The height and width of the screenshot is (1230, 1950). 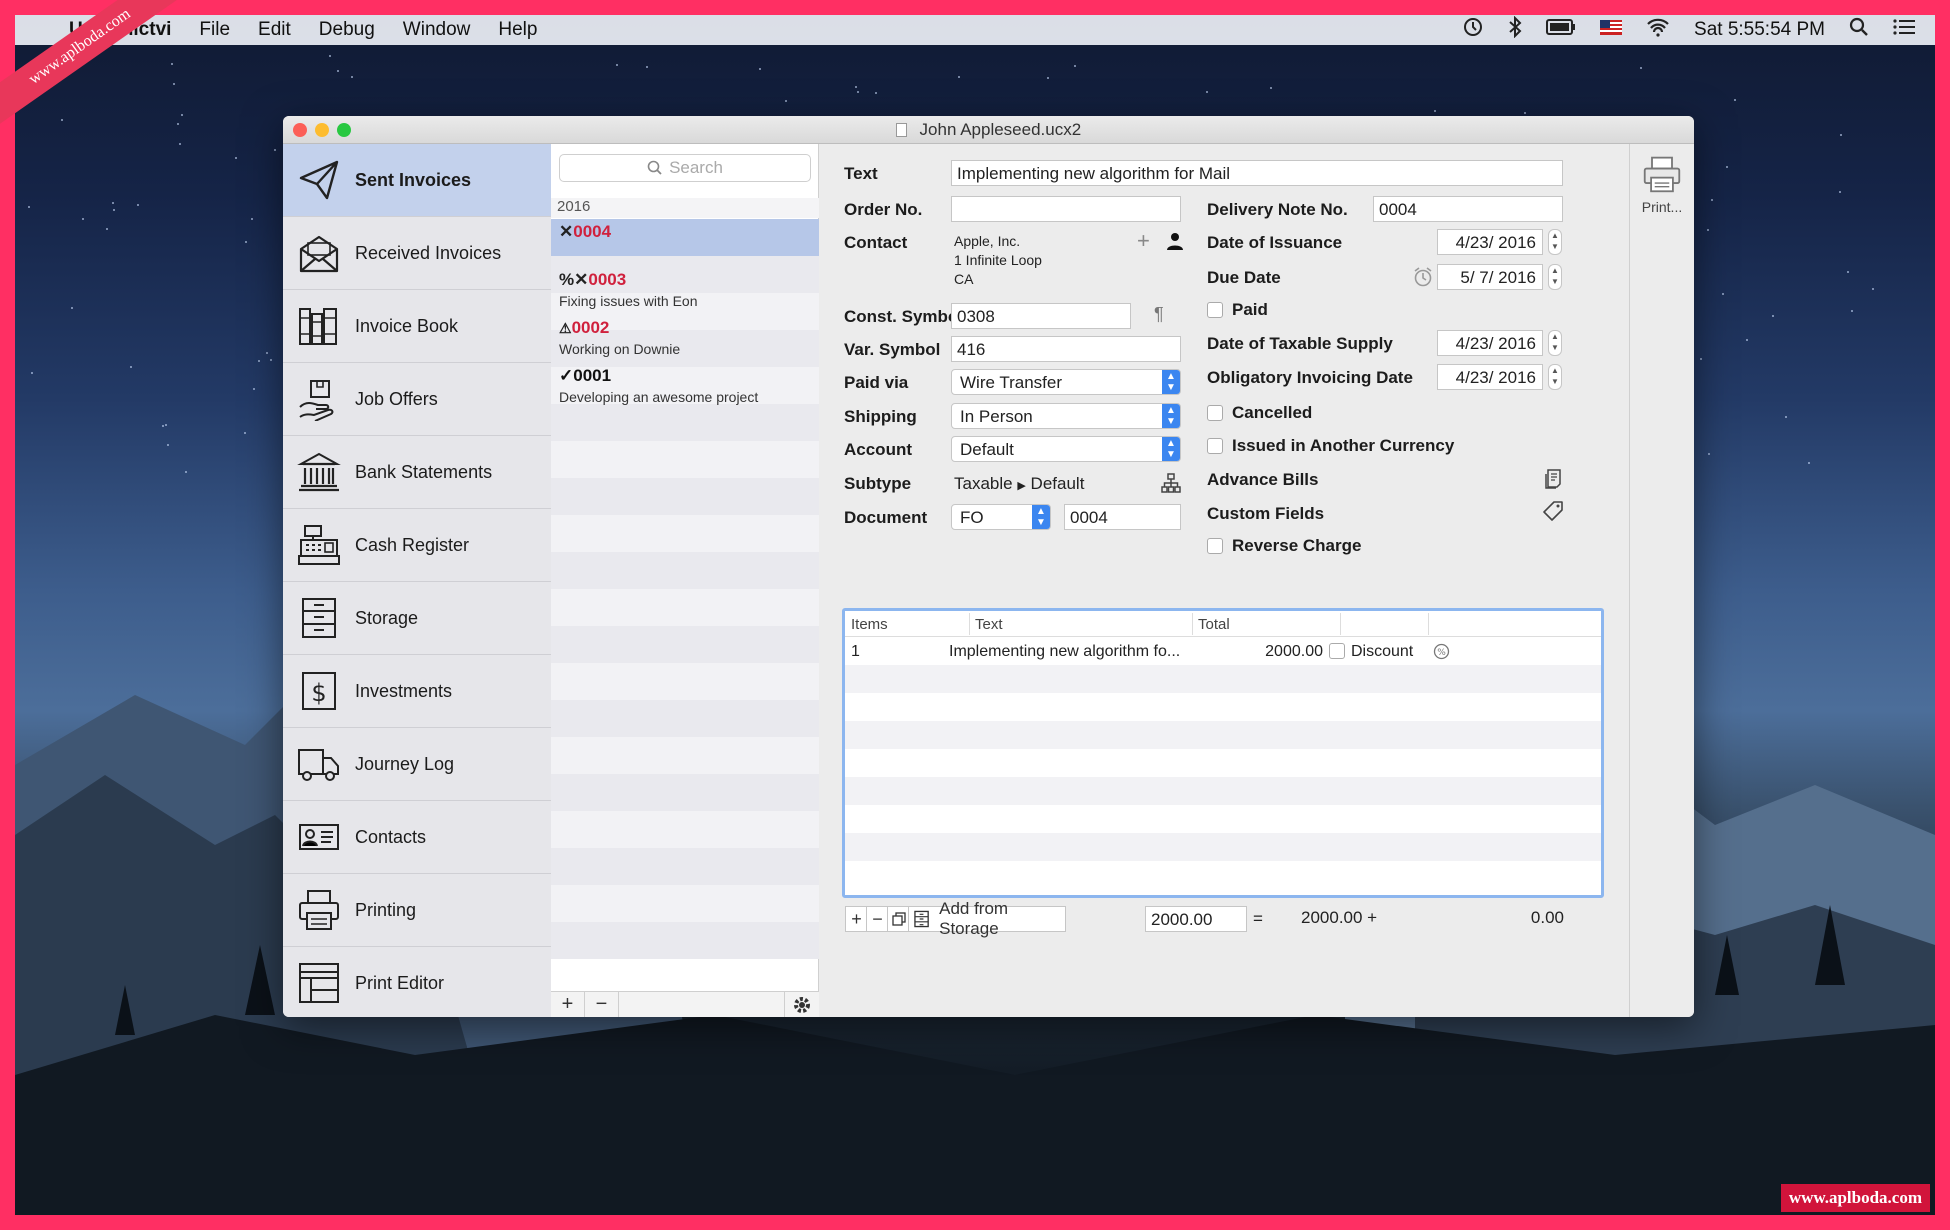 What do you see at coordinates (566, 231) in the screenshot?
I see `status-prefix: ✕` at bounding box center [566, 231].